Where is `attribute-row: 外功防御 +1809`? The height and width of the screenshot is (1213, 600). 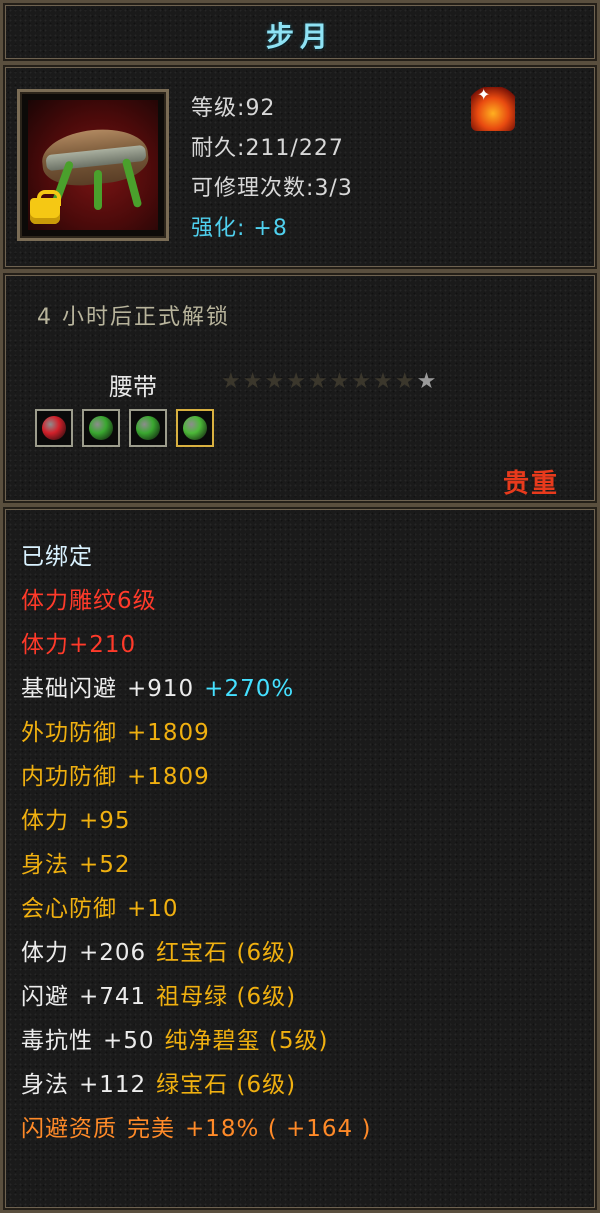
attribute-row: 外功防御 +1809 is located at coordinates (201, 733).